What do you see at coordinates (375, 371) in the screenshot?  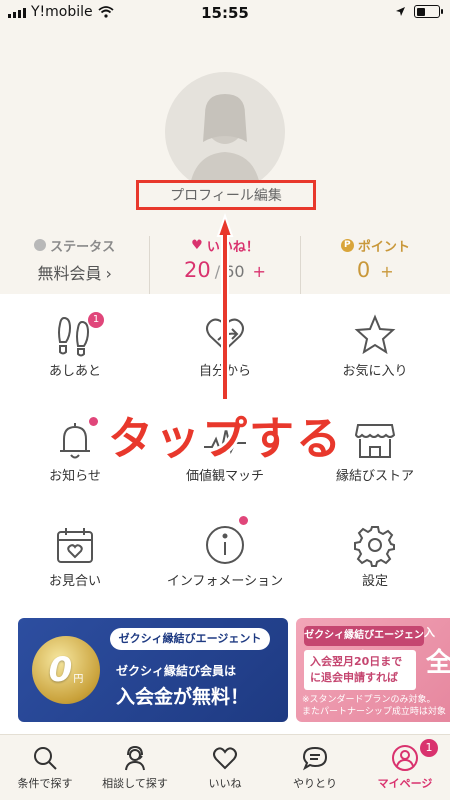 I see `menu-label-favorites: お気に入り` at bounding box center [375, 371].